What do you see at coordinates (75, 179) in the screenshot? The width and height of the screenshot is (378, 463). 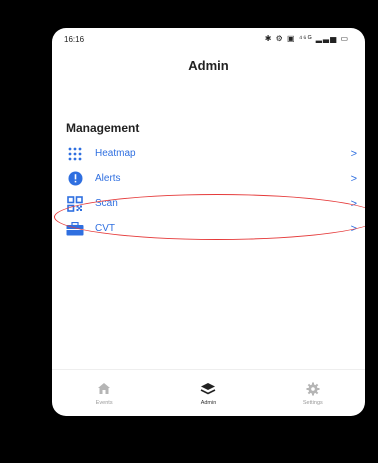 I see `alert-circle-icon` at bounding box center [75, 179].